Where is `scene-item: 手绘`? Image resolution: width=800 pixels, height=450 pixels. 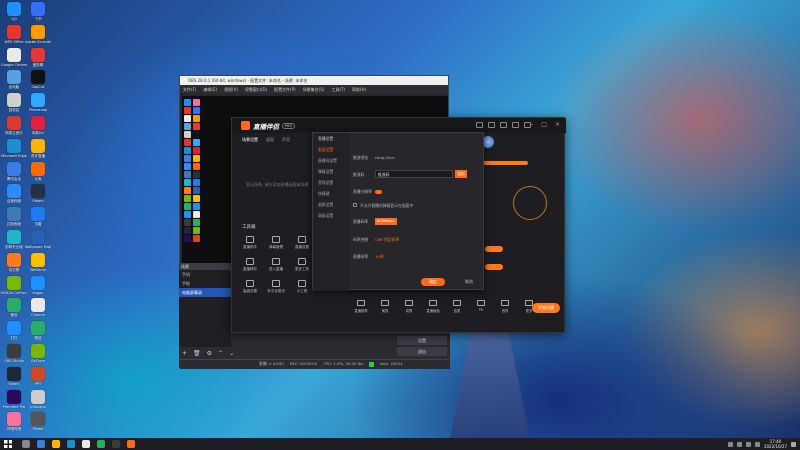
scene-item: 手绘 is located at coordinates (205, 283).